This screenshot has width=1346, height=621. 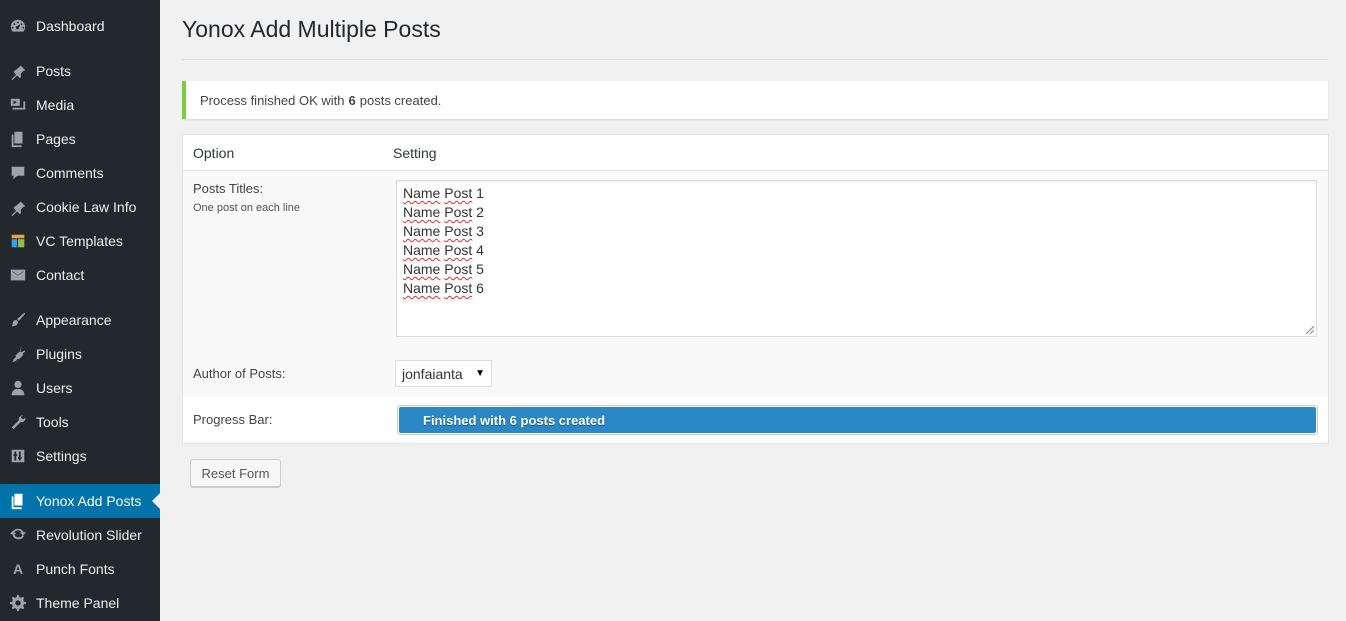 I want to click on sidebar-item-appearance: Appearance, so click(x=80, y=320).